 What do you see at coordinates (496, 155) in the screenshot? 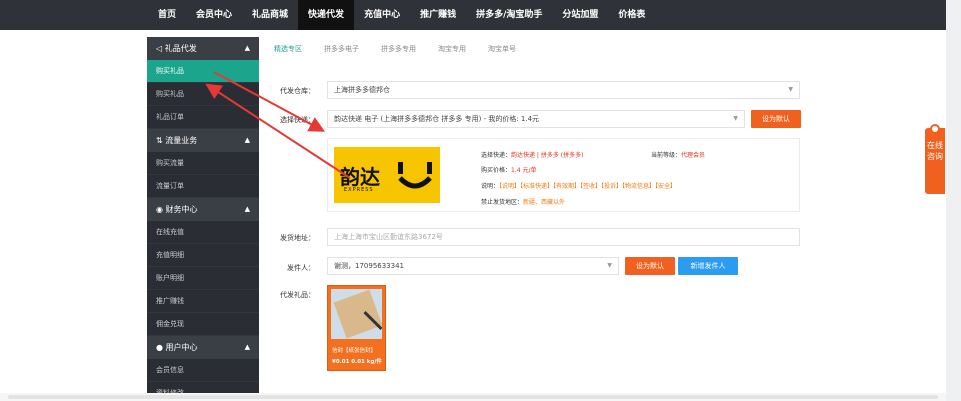
I see `current-courier-label: 选择快递：` at bounding box center [496, 155].